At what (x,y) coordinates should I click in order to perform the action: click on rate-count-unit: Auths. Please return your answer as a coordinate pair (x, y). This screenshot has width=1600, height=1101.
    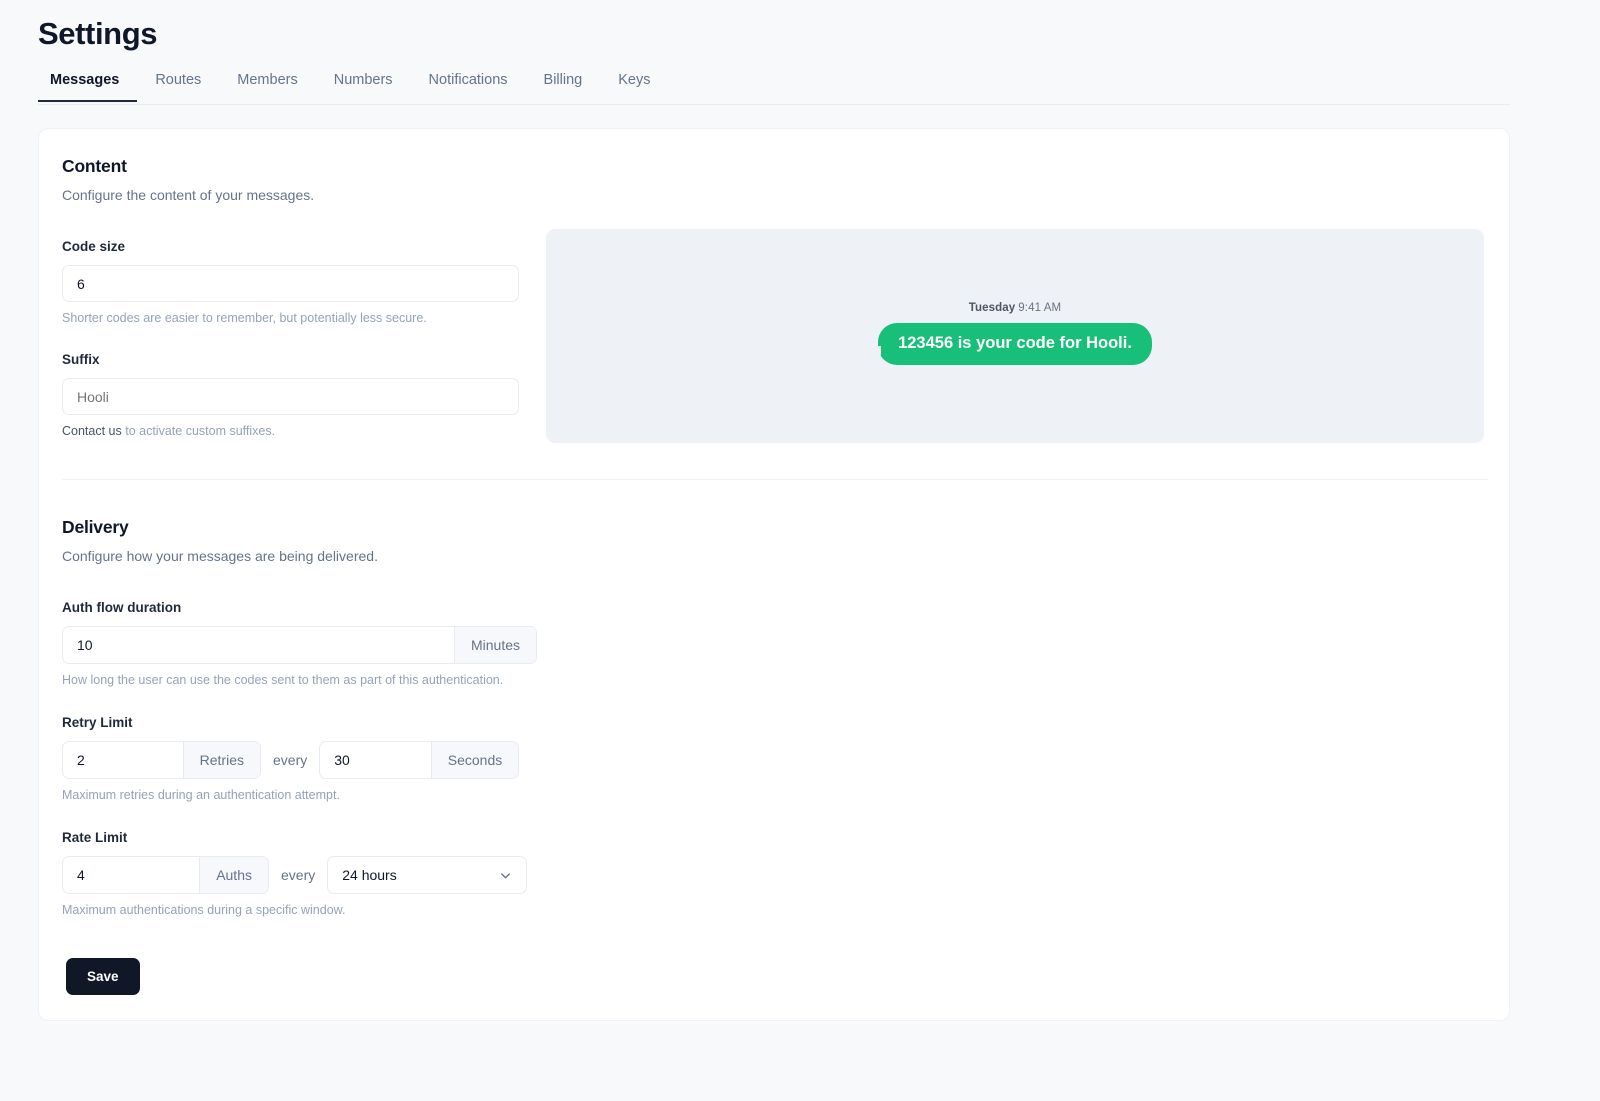
    Looking at the image, I should click on (233, 875).